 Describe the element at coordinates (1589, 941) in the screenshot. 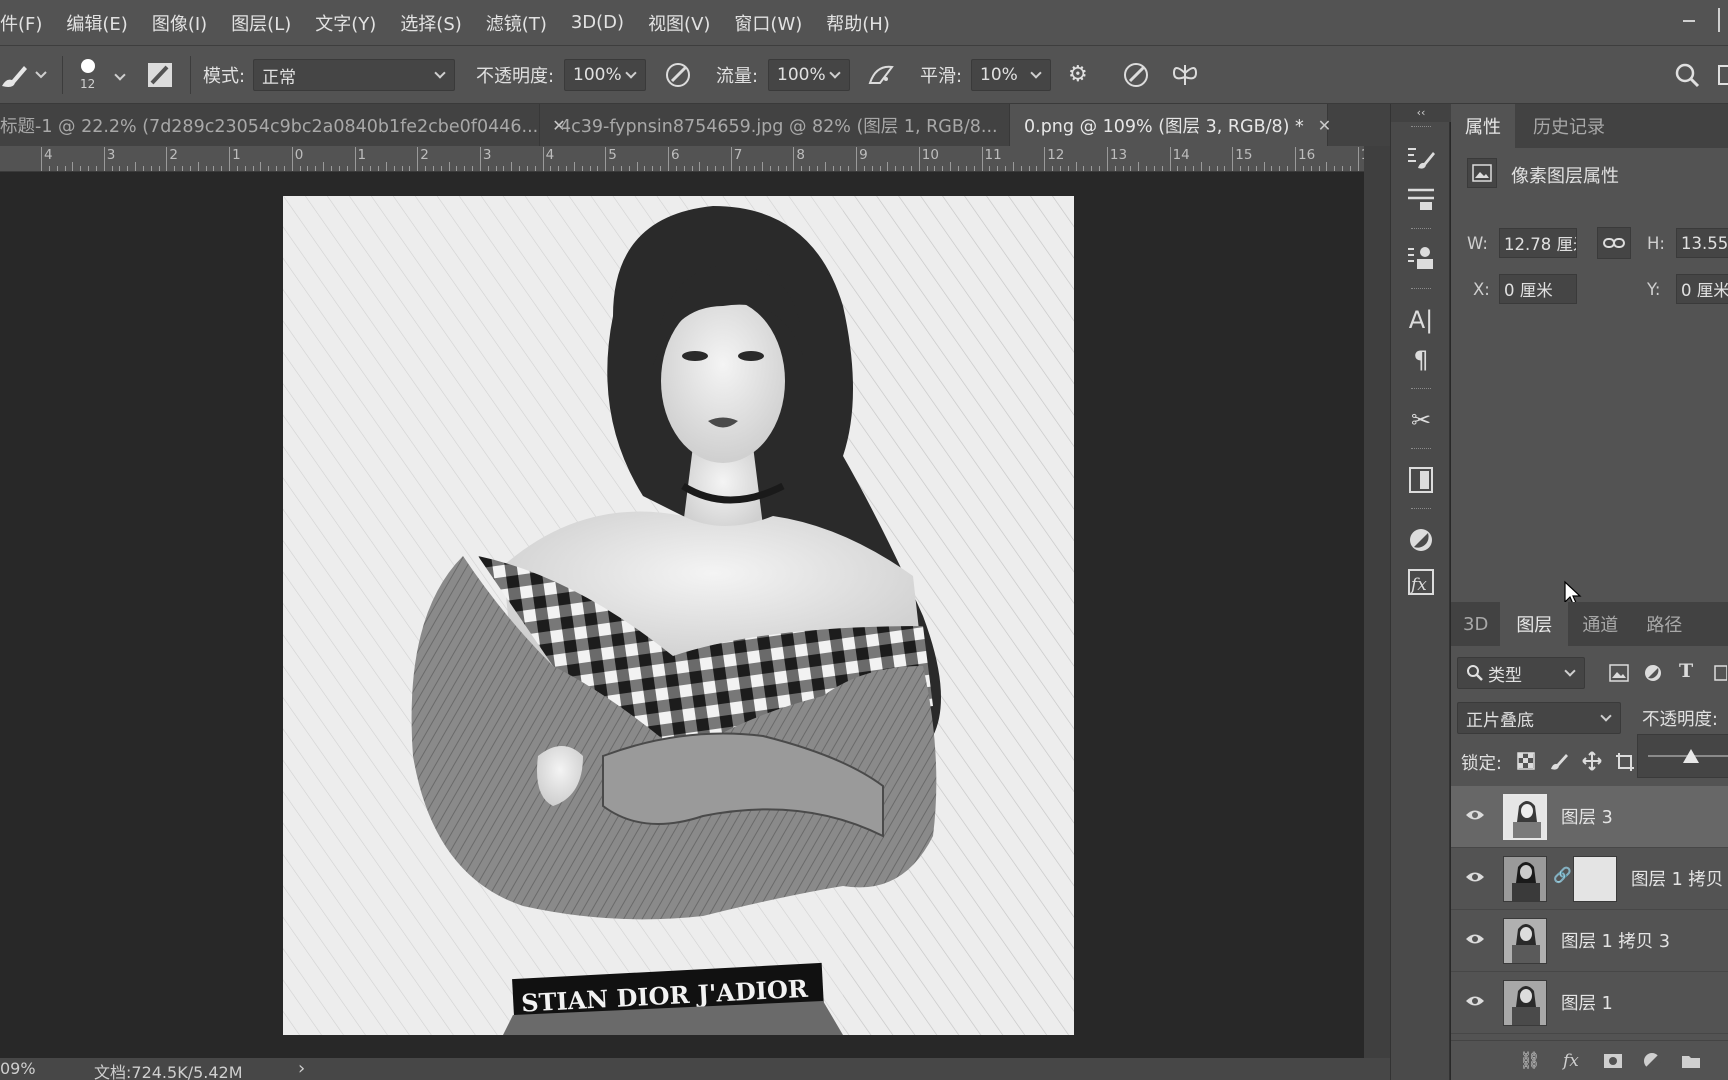

I see `layer-row-layer-1-copy-3: 图层 1 拷贝 3` at that location.